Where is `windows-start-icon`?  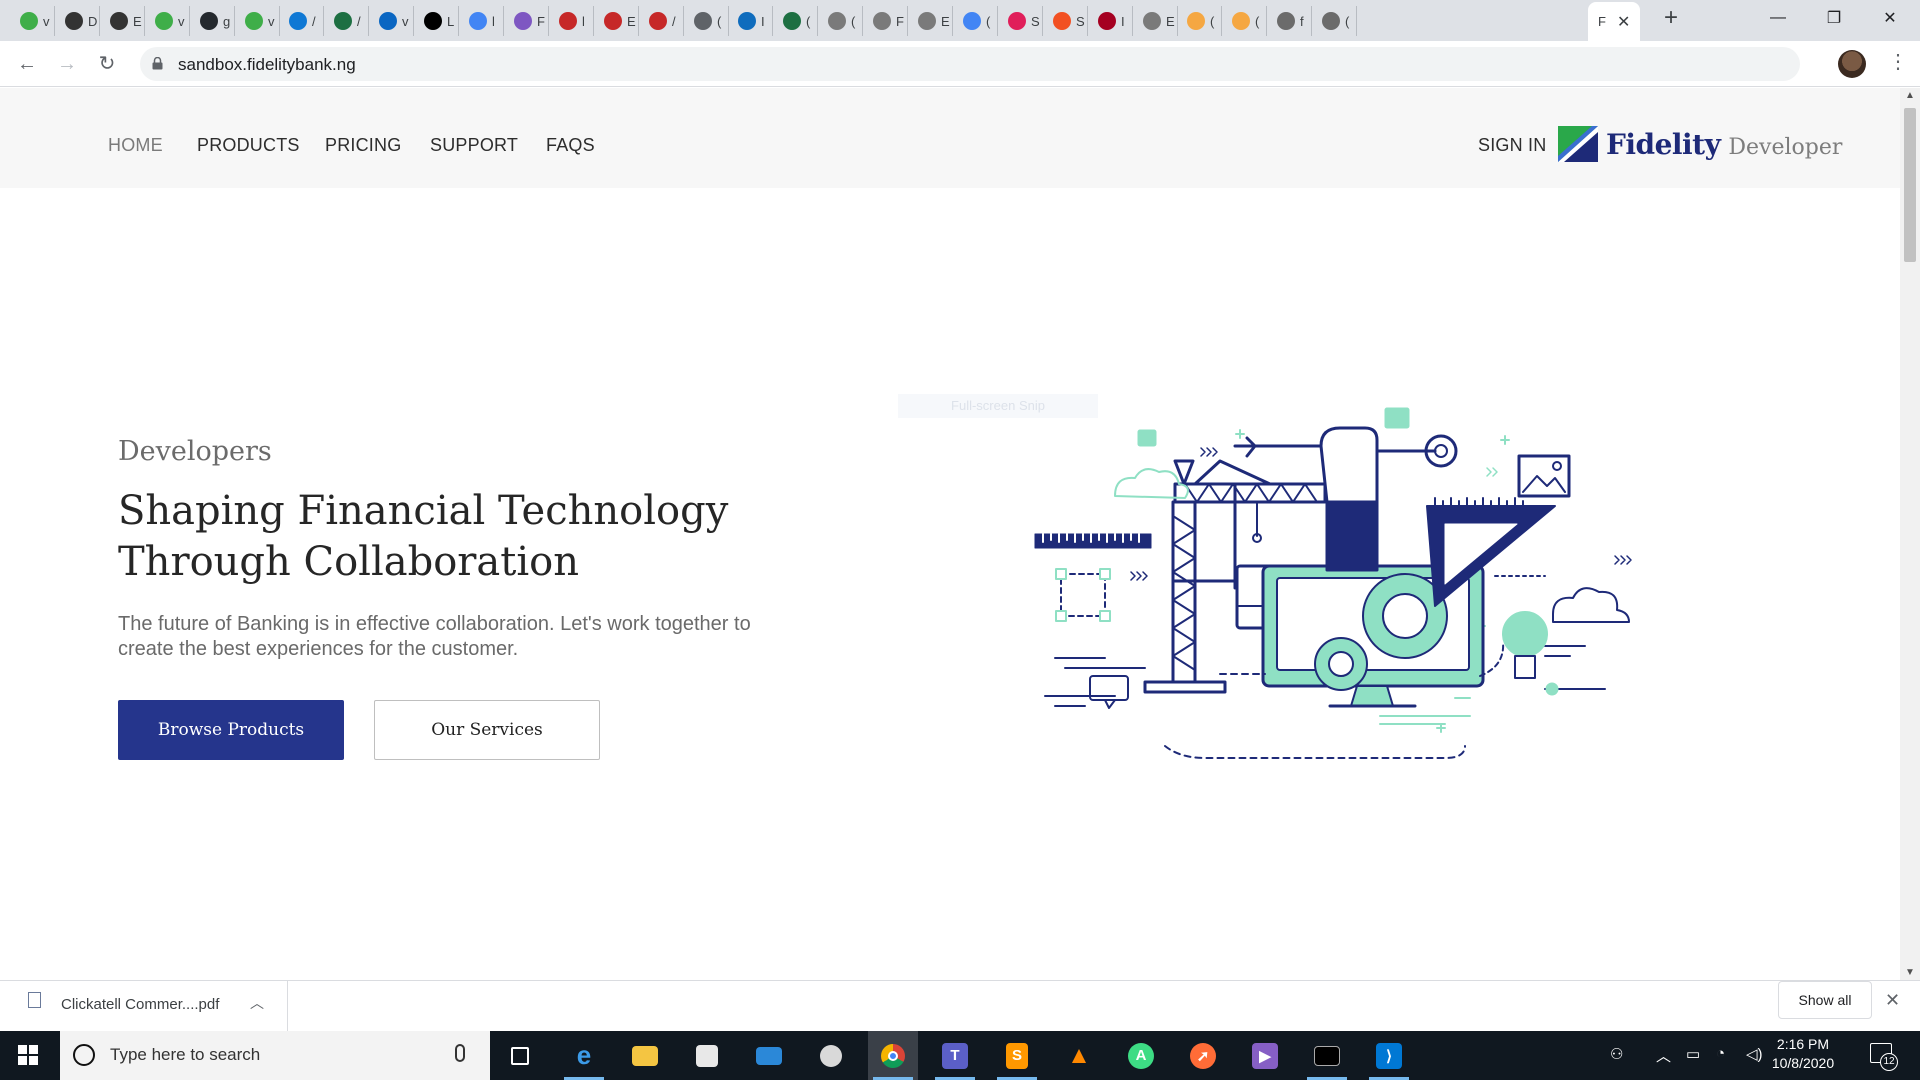 windows-start-icon is located at coordinates (28, 1055).